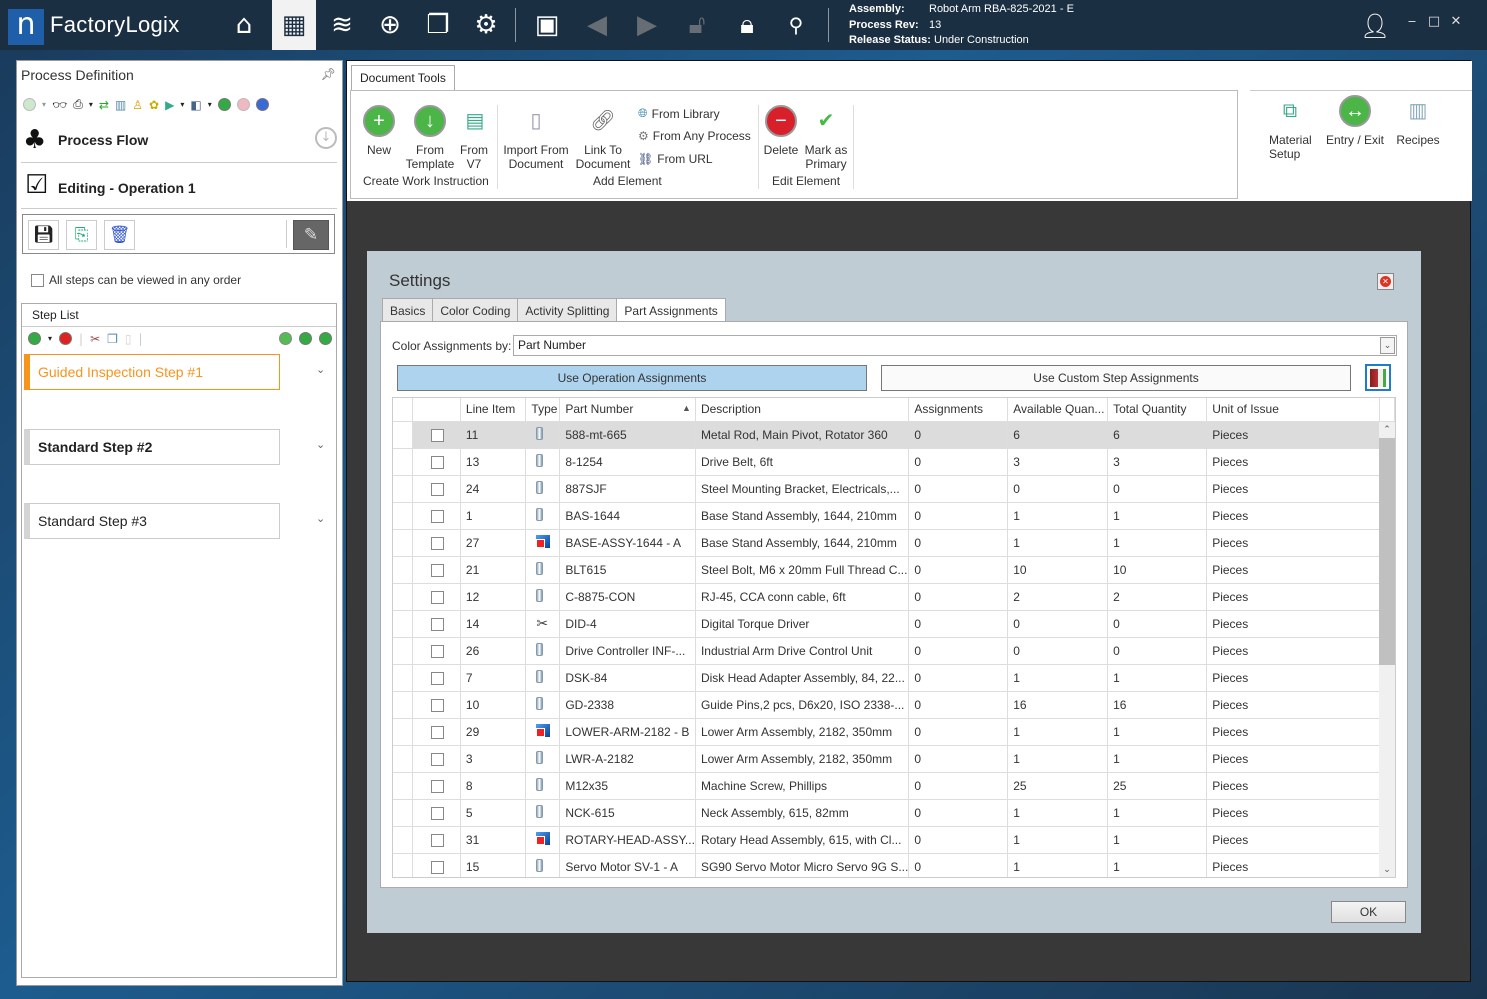 The image size is (1487, 999). What do you see at coordinates (95, 339) in the screenshot?
I see `cut-icon: ✂` at bounding box center [95, 339].